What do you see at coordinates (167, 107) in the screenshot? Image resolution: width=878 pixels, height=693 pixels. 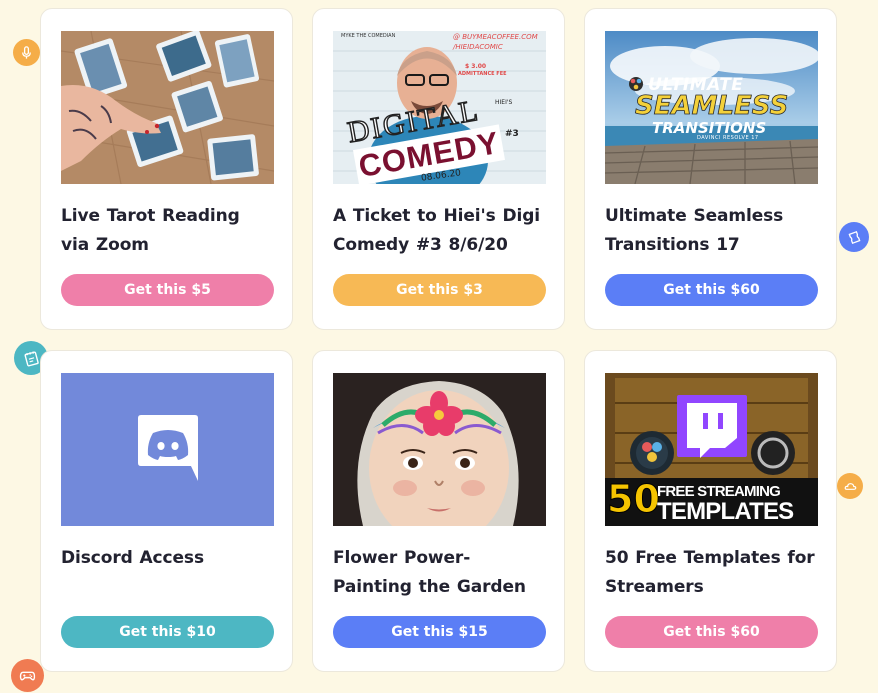 I see `product-image-tarot` at bounding box center [167, 107].